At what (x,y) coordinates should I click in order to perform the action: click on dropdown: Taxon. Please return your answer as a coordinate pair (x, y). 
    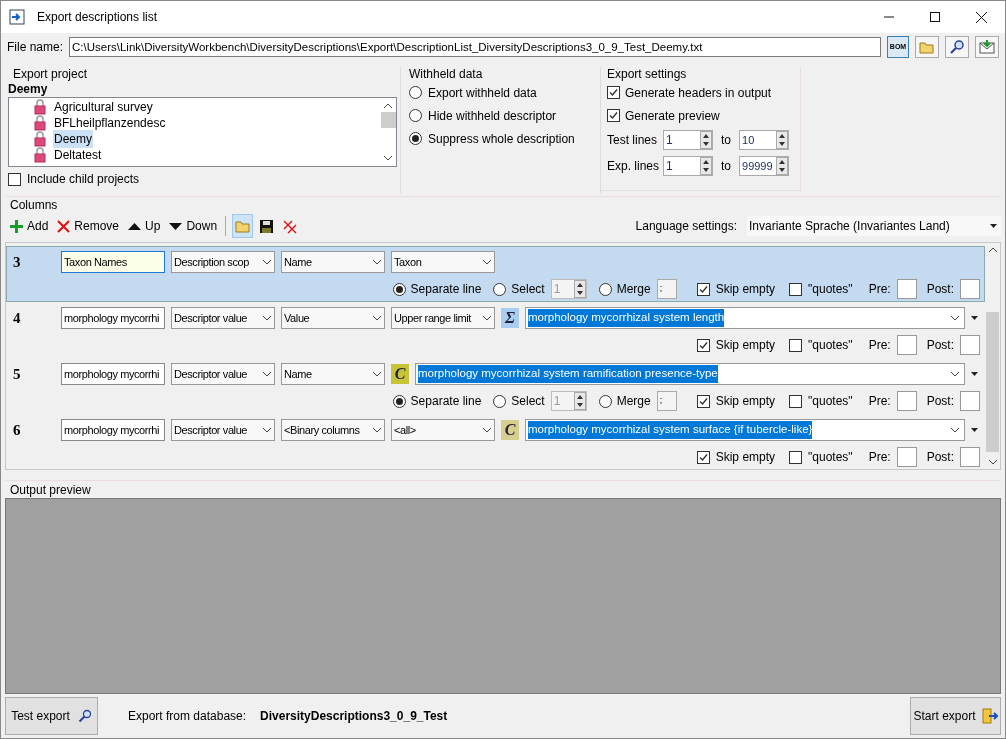
    Looking at the image, I should click on (443, 262).